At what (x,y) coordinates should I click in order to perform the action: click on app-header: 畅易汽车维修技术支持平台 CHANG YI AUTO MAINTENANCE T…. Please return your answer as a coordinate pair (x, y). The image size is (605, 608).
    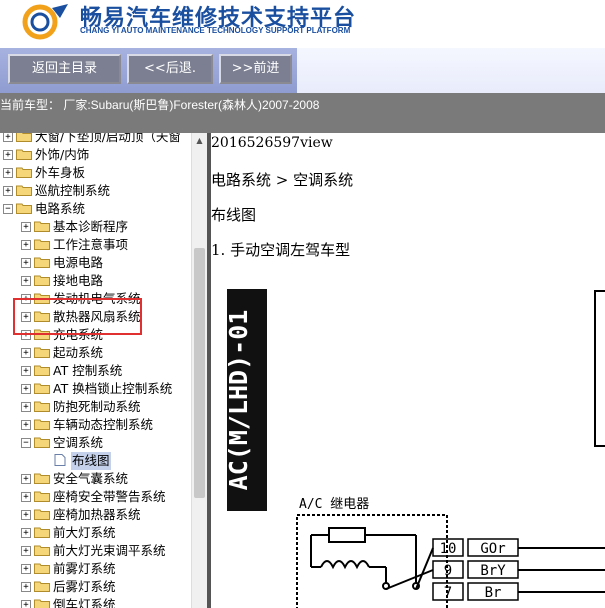
    Looking at the image, I should click on (302, 24).